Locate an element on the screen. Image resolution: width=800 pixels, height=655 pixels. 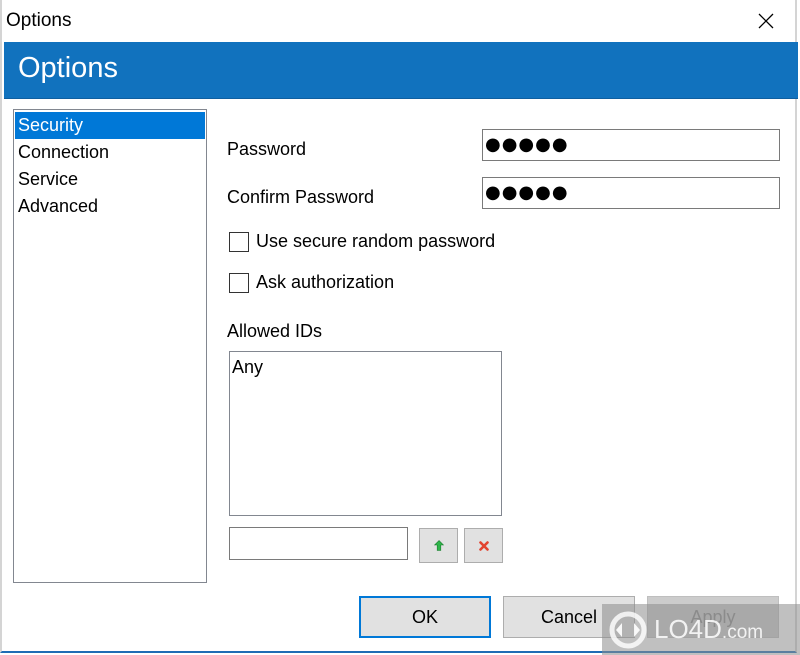
category-item-security: Security is located at coordinates (110, 125).